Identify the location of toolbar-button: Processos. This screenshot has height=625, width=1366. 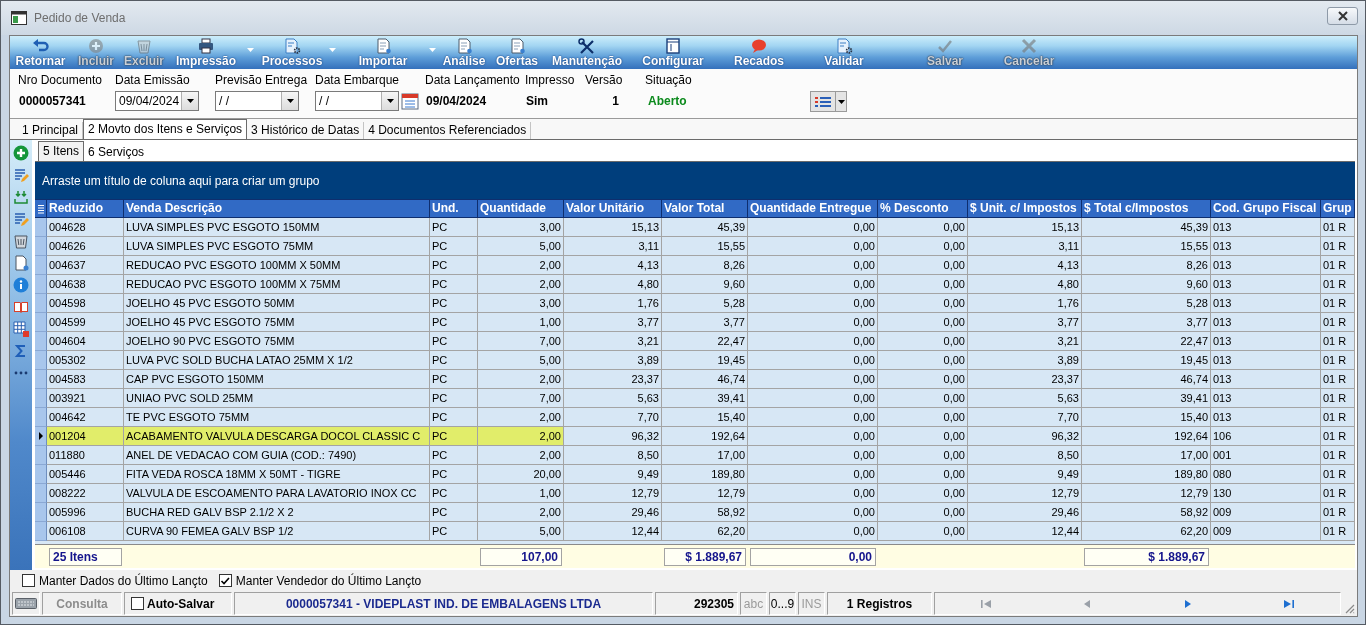
(292, 52).